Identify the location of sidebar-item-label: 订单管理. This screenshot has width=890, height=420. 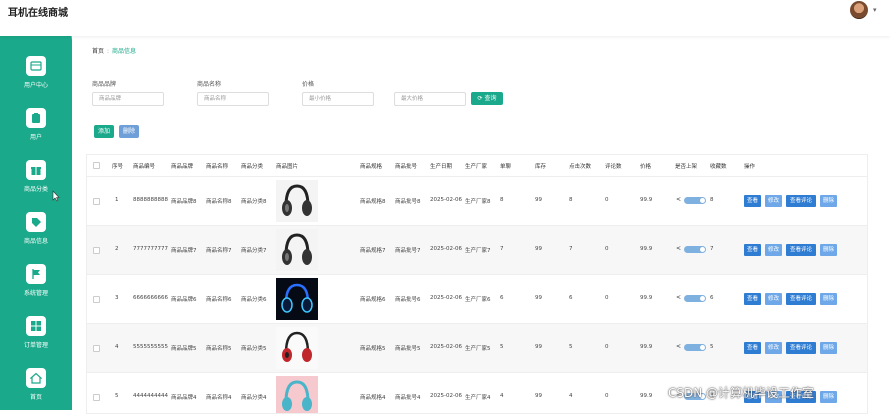
(35, 345).